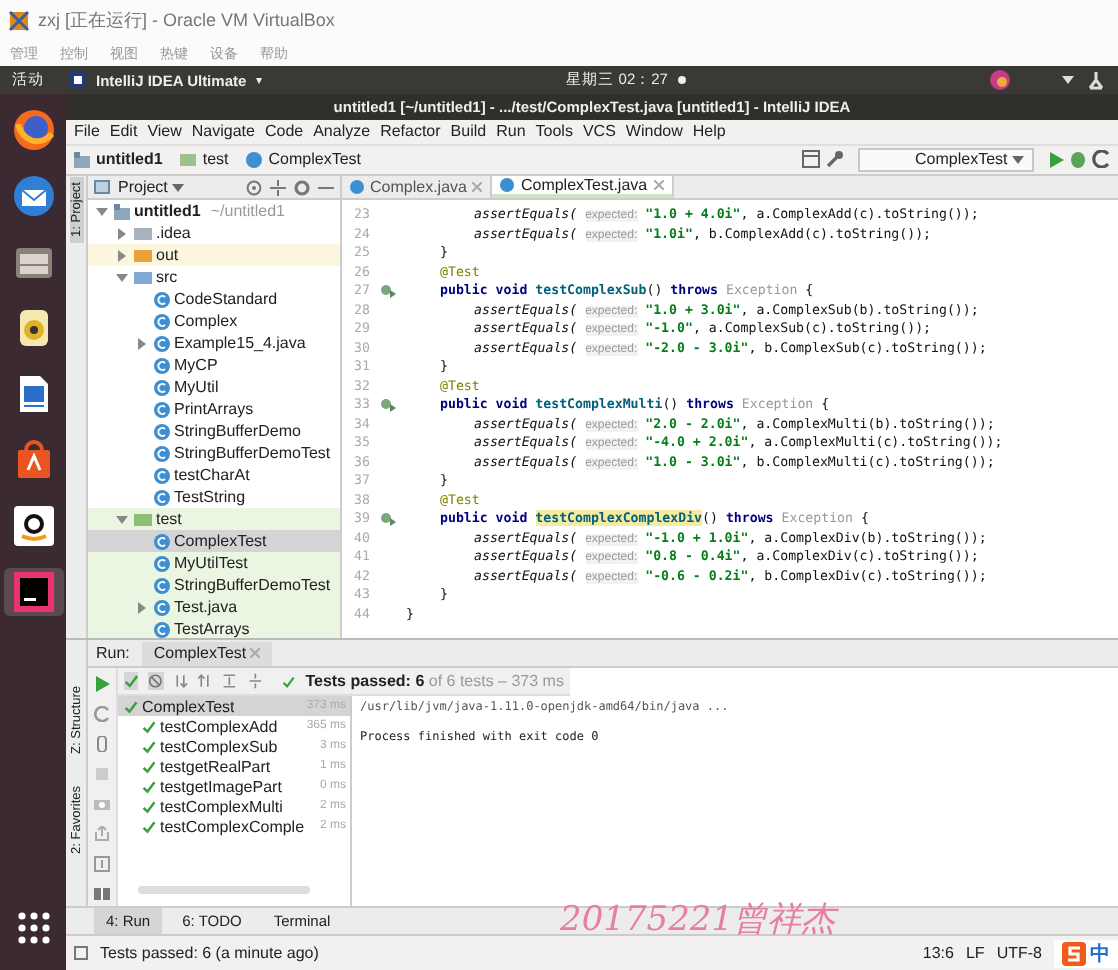  I want to click on tree-item: Test.java, so click(214, 607).